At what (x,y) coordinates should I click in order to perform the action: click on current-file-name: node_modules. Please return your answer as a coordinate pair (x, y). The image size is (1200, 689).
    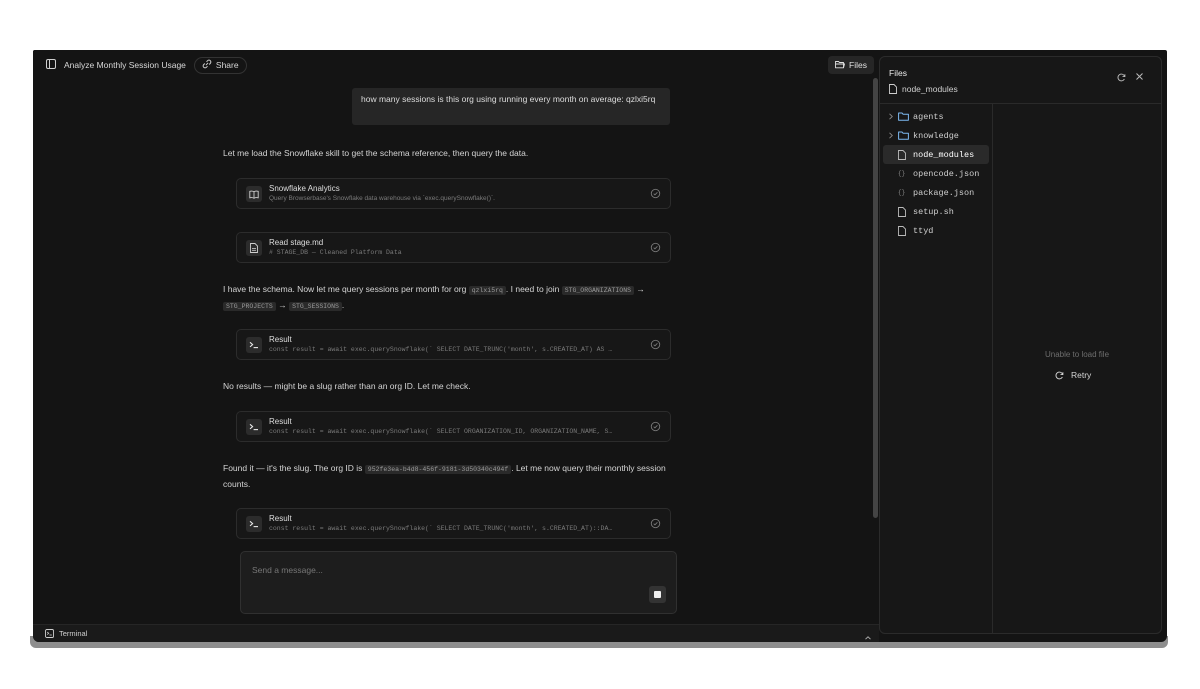
    Looking at the image, I should click on (930, 89).